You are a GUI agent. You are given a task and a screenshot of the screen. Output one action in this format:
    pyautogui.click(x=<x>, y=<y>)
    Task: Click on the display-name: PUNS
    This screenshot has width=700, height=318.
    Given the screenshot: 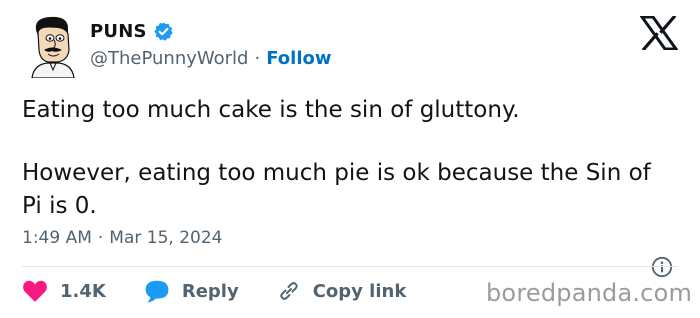 What is the action you would take?
    pyautogui.click(x=118, y=31)
    